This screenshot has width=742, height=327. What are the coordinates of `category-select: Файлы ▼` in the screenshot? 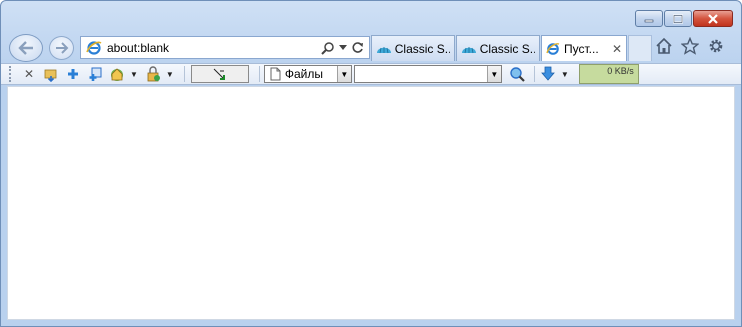 It's located at (307, 74).